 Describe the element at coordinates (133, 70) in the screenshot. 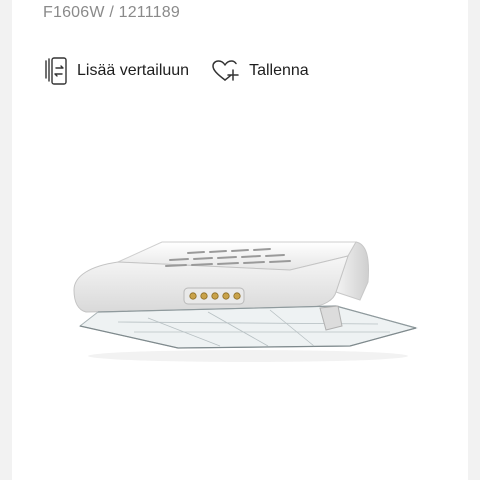

I see `add-to-compare-label: Lisää vertailuun` at that location.